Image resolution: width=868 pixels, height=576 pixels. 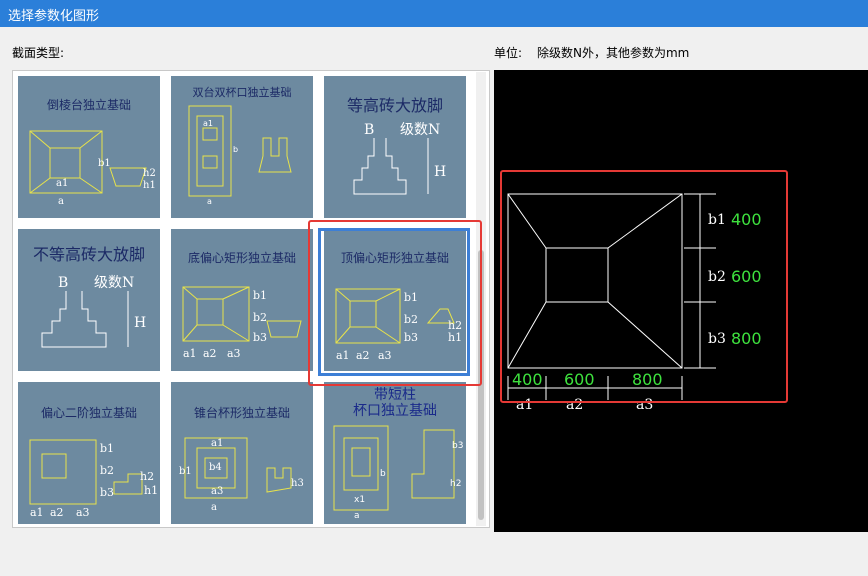 I want to click on selection-frame, so click(x=394, y=302).